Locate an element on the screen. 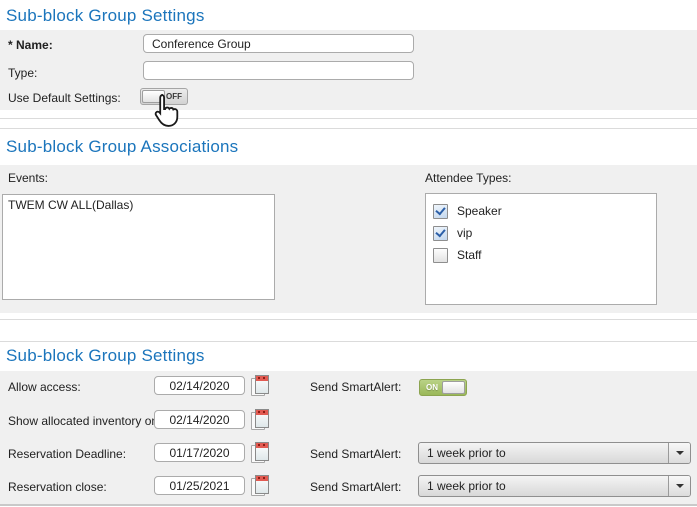 The width and height of the screenshot is (697, 507). attendee-option-label: Speaker is located at coordinates (479, 211).